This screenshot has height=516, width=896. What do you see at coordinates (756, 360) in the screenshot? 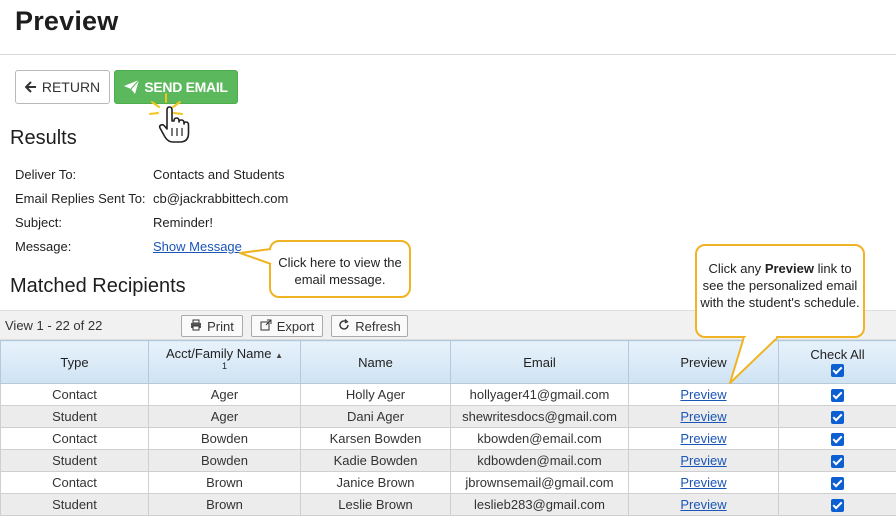
I see `preview-callout-pointer` at bounding box center [756, 360].